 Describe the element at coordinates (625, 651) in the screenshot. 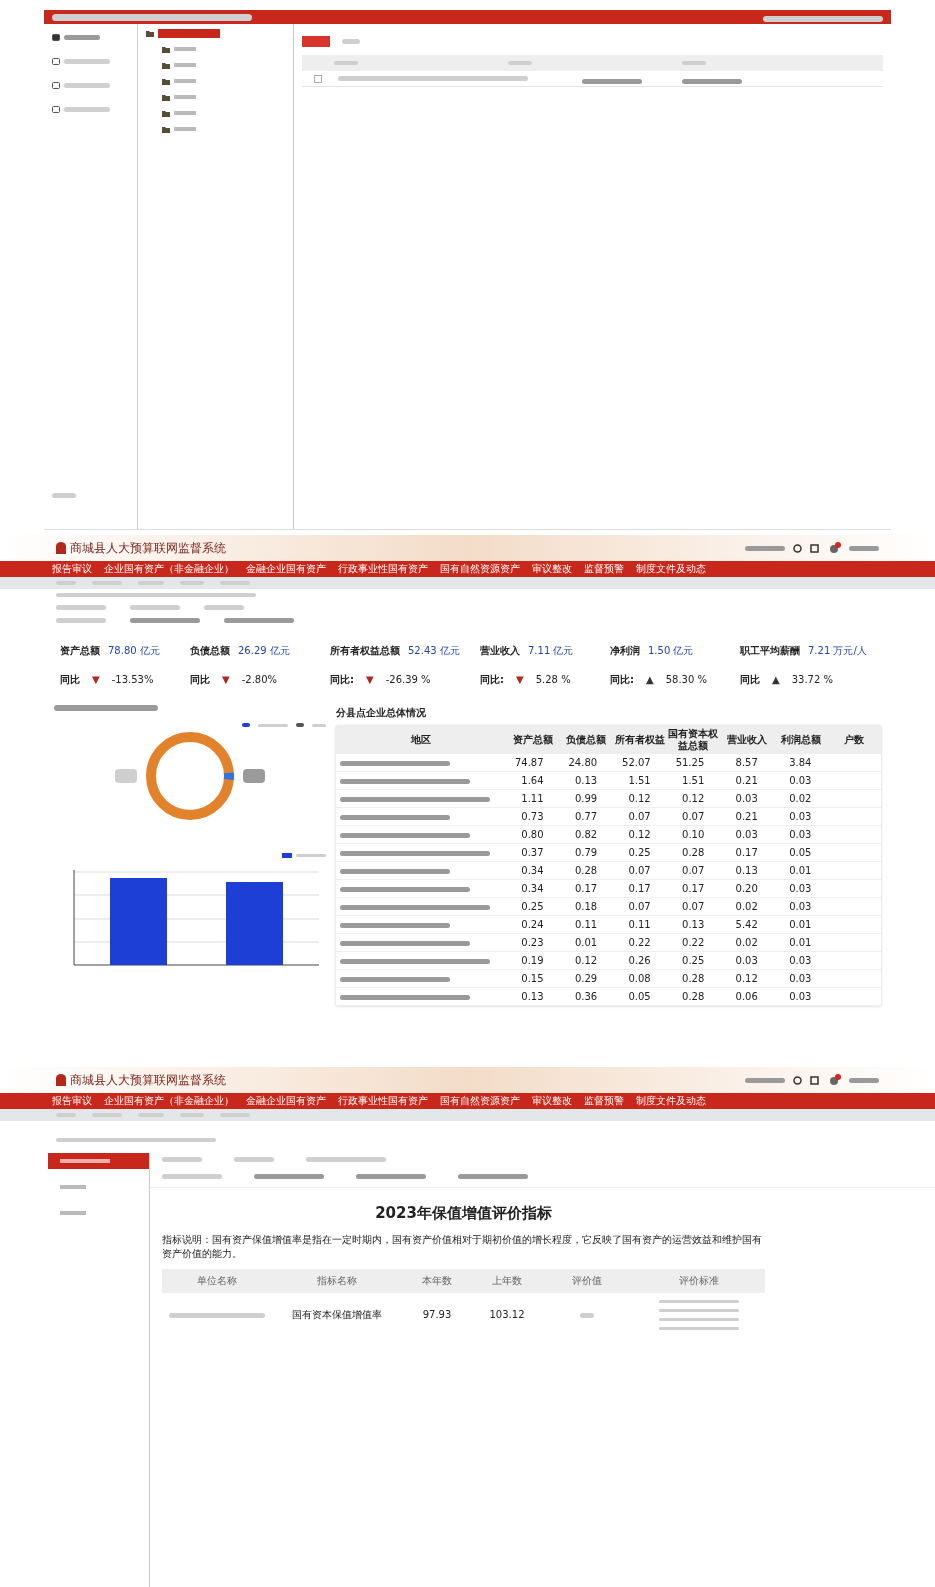

I see `kpi-label: 净利润` at that location.